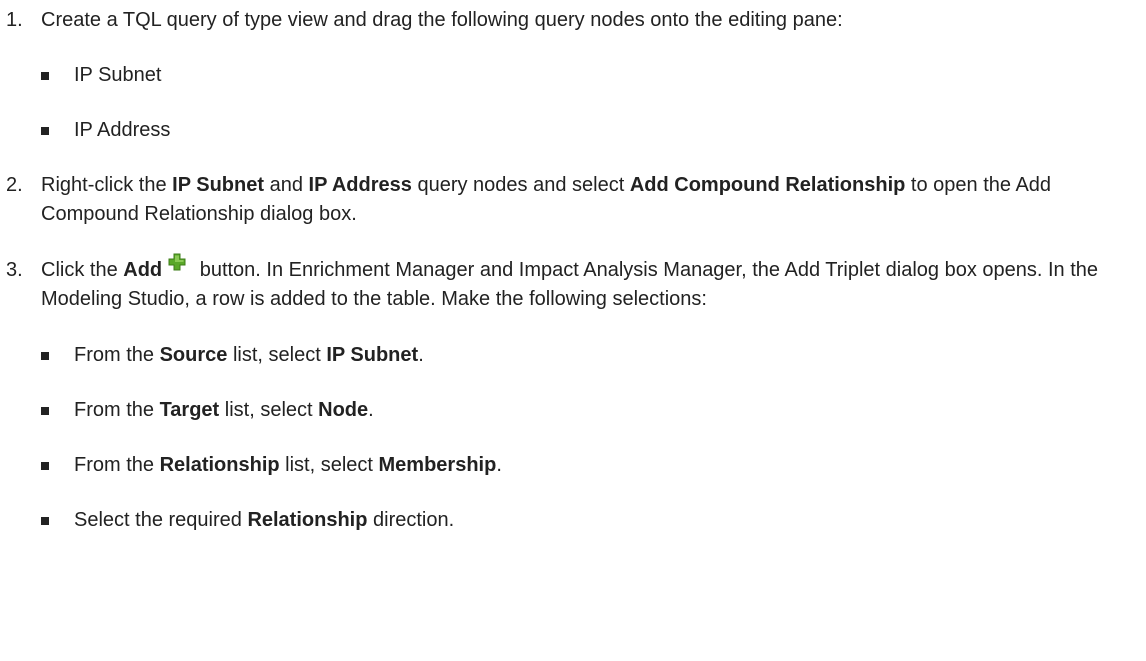 The width and height of the screenshot is (1146, 661). What do you see at coordinates (286, 185) in the screenshot?
I see `step-text-part: and` at bounding box center [286, 185].